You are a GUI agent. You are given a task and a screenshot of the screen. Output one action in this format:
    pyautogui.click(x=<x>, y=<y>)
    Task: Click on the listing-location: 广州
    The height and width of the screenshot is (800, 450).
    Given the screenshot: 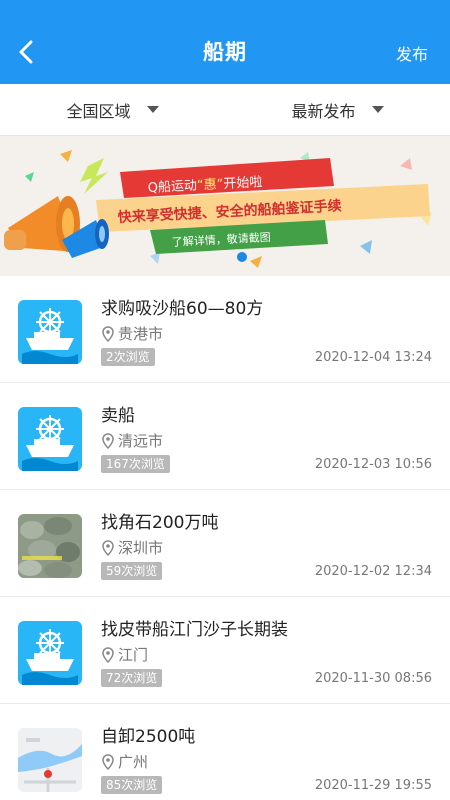 What is the action you would take?
    pyautogui.click(x=124, y=761)
    